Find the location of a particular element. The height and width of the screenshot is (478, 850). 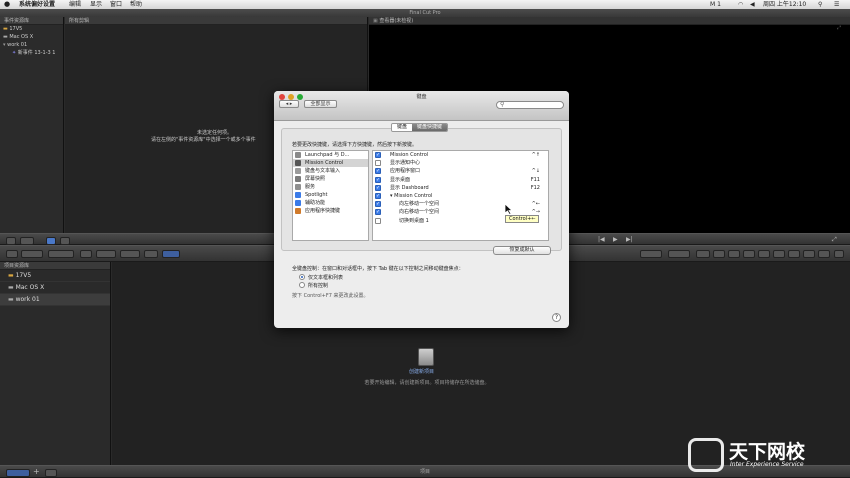

shortcut-key: ^← is located at coordinates (536, 204).